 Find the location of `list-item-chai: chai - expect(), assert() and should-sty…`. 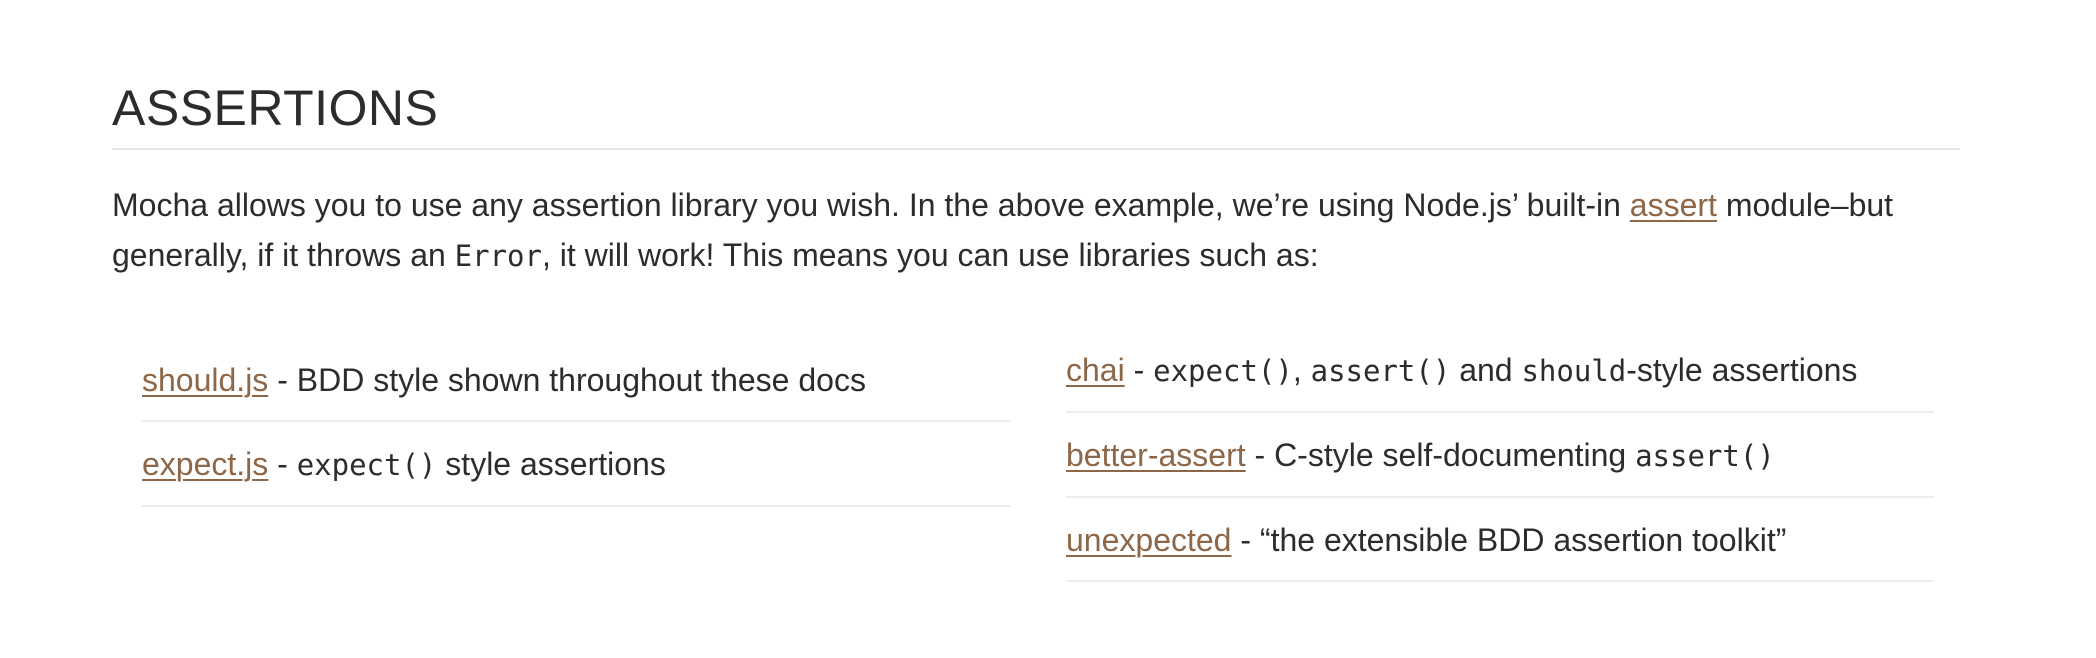

list-item-chai: chai - expect(), assert() and should-sty… is located at coordinates (1500, 370).